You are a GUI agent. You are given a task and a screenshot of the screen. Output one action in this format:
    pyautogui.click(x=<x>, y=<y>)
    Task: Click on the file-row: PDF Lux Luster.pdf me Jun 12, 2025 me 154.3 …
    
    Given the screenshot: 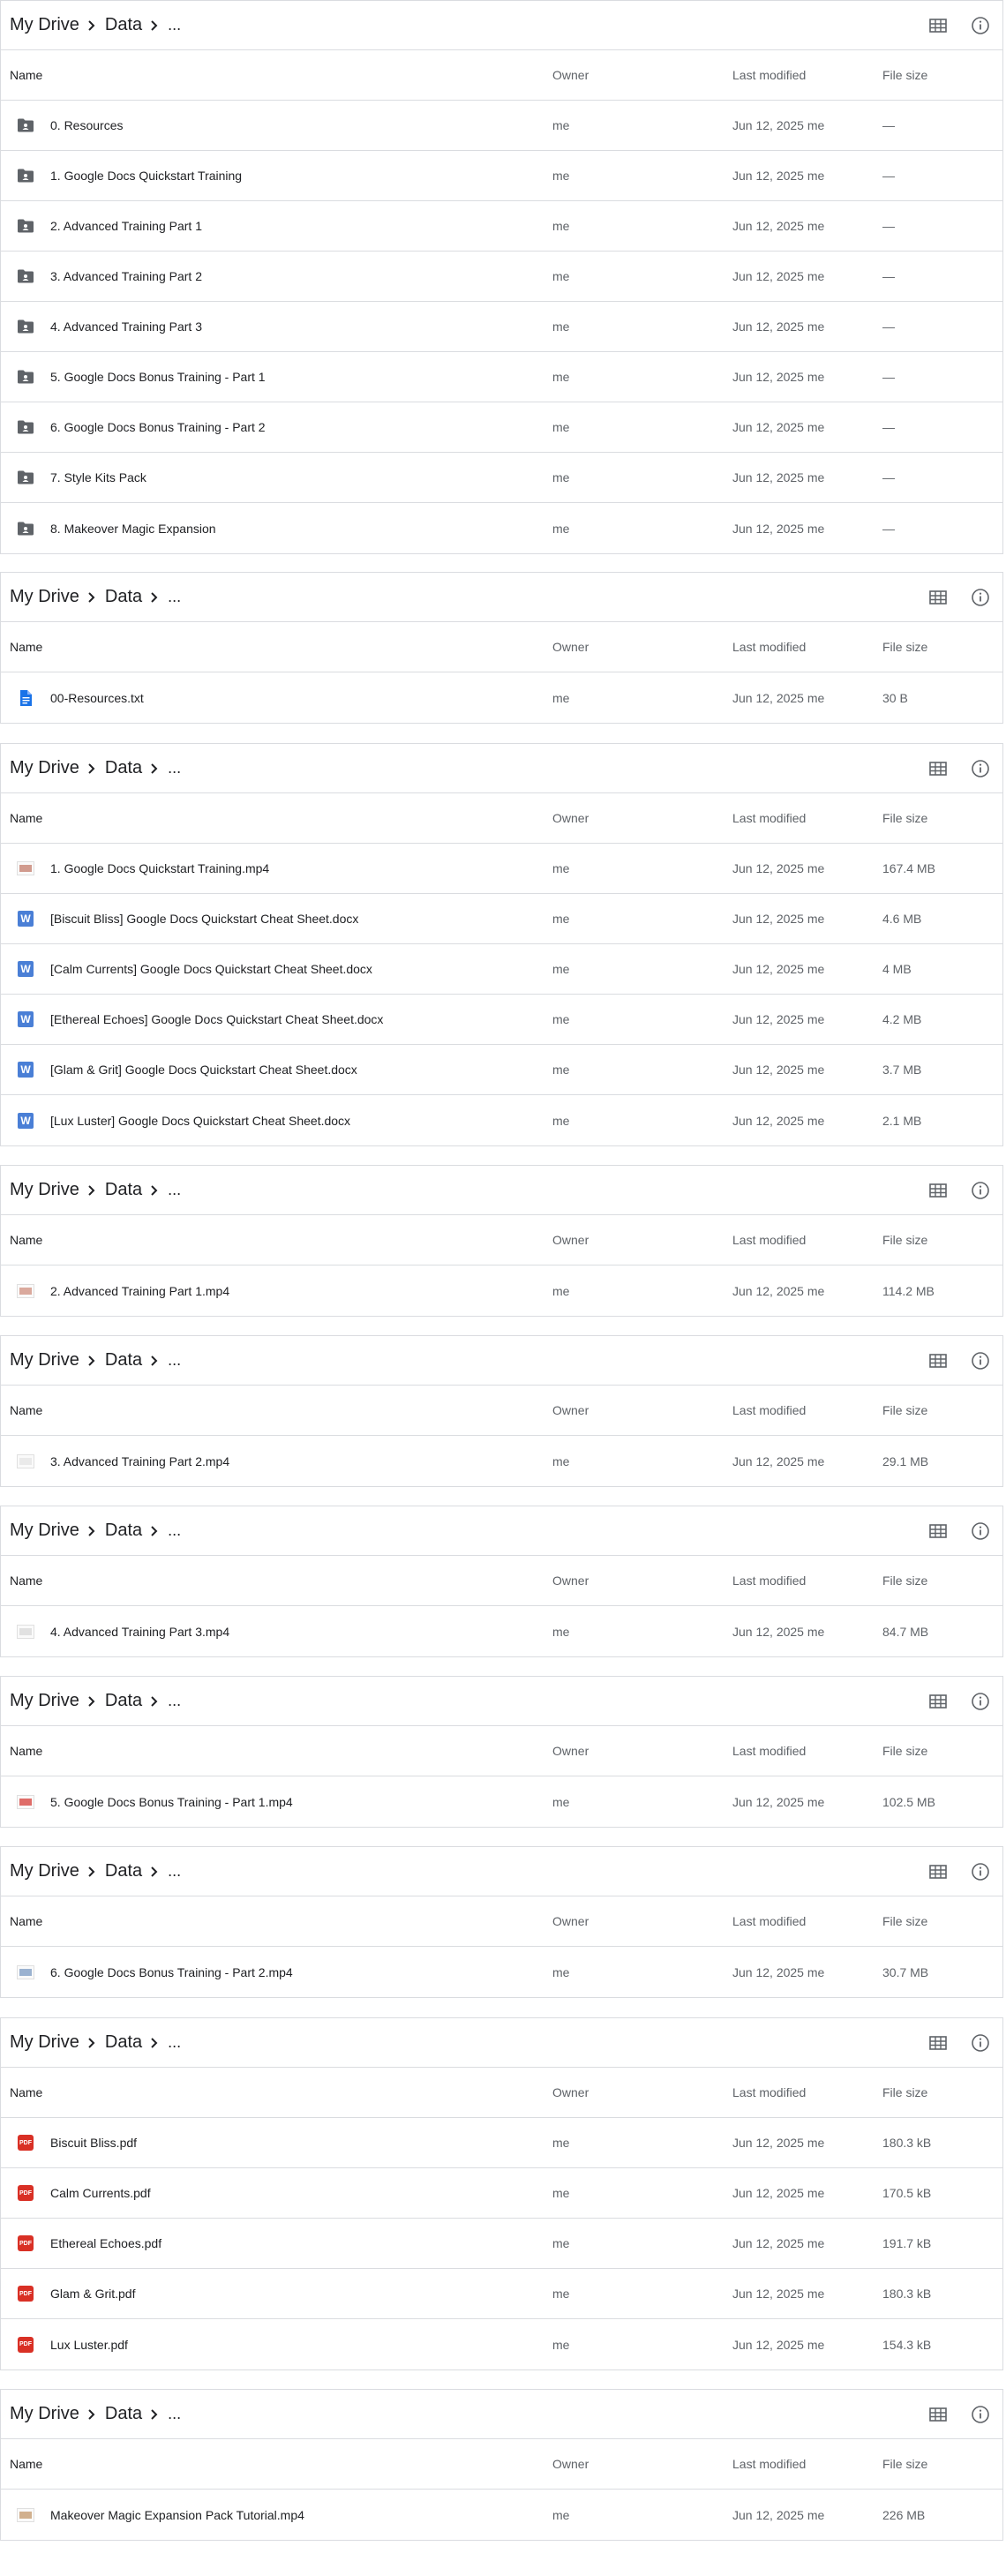 What is the action you would take?
    pyautogui.click(x=502, y=2344)
    